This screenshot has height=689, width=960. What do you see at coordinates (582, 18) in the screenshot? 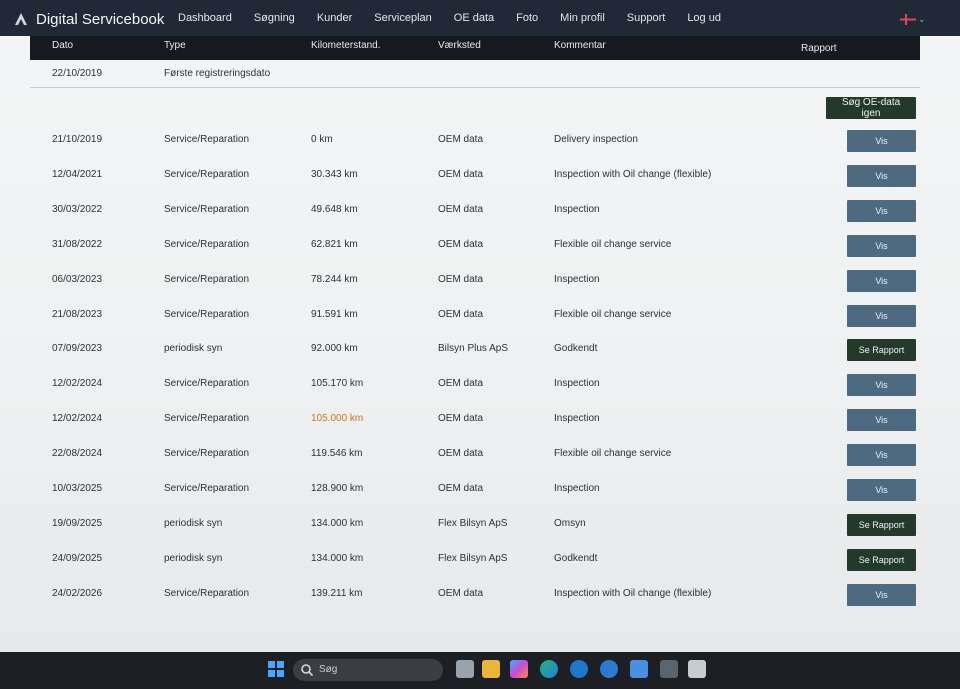
I see `nav-my-profile: Min profil` at bounding box center [582, 18].